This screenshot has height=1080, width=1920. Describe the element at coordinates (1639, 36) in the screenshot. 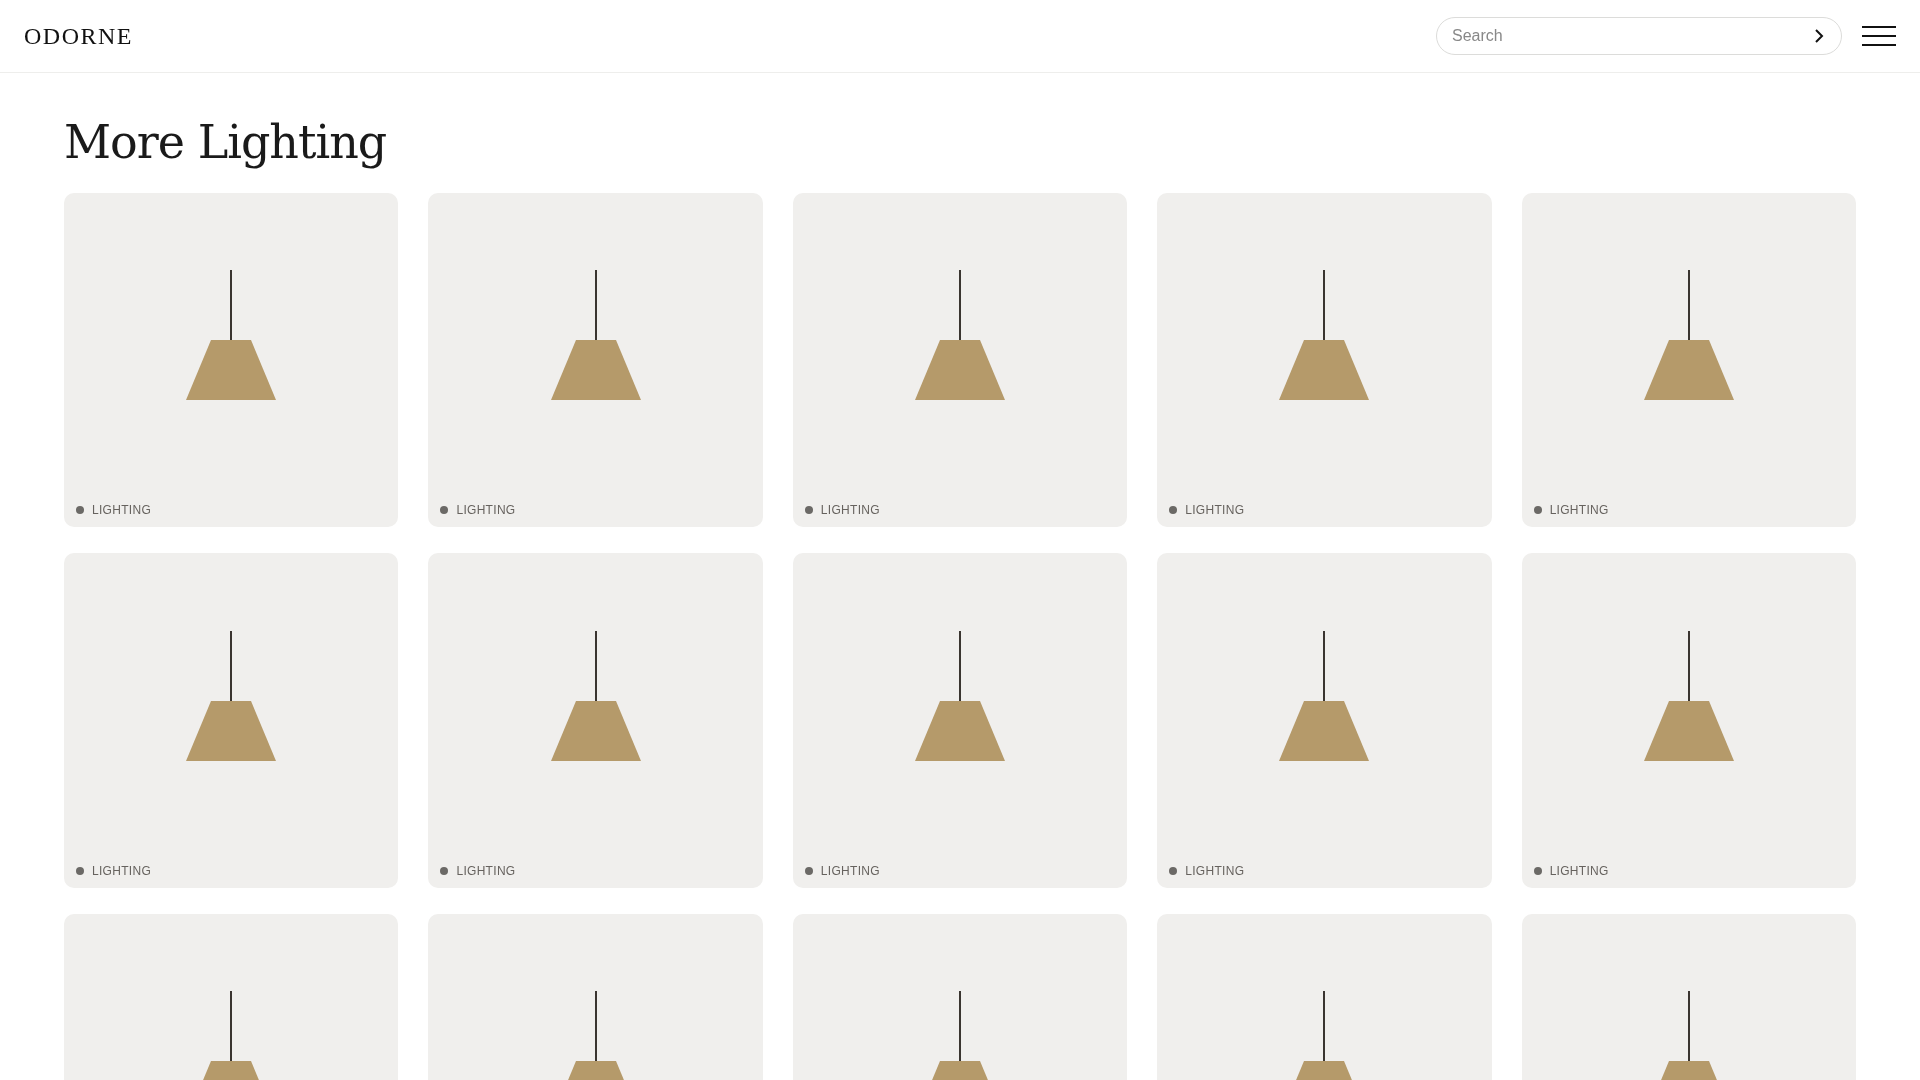

I see `search-field: Search` at that location.